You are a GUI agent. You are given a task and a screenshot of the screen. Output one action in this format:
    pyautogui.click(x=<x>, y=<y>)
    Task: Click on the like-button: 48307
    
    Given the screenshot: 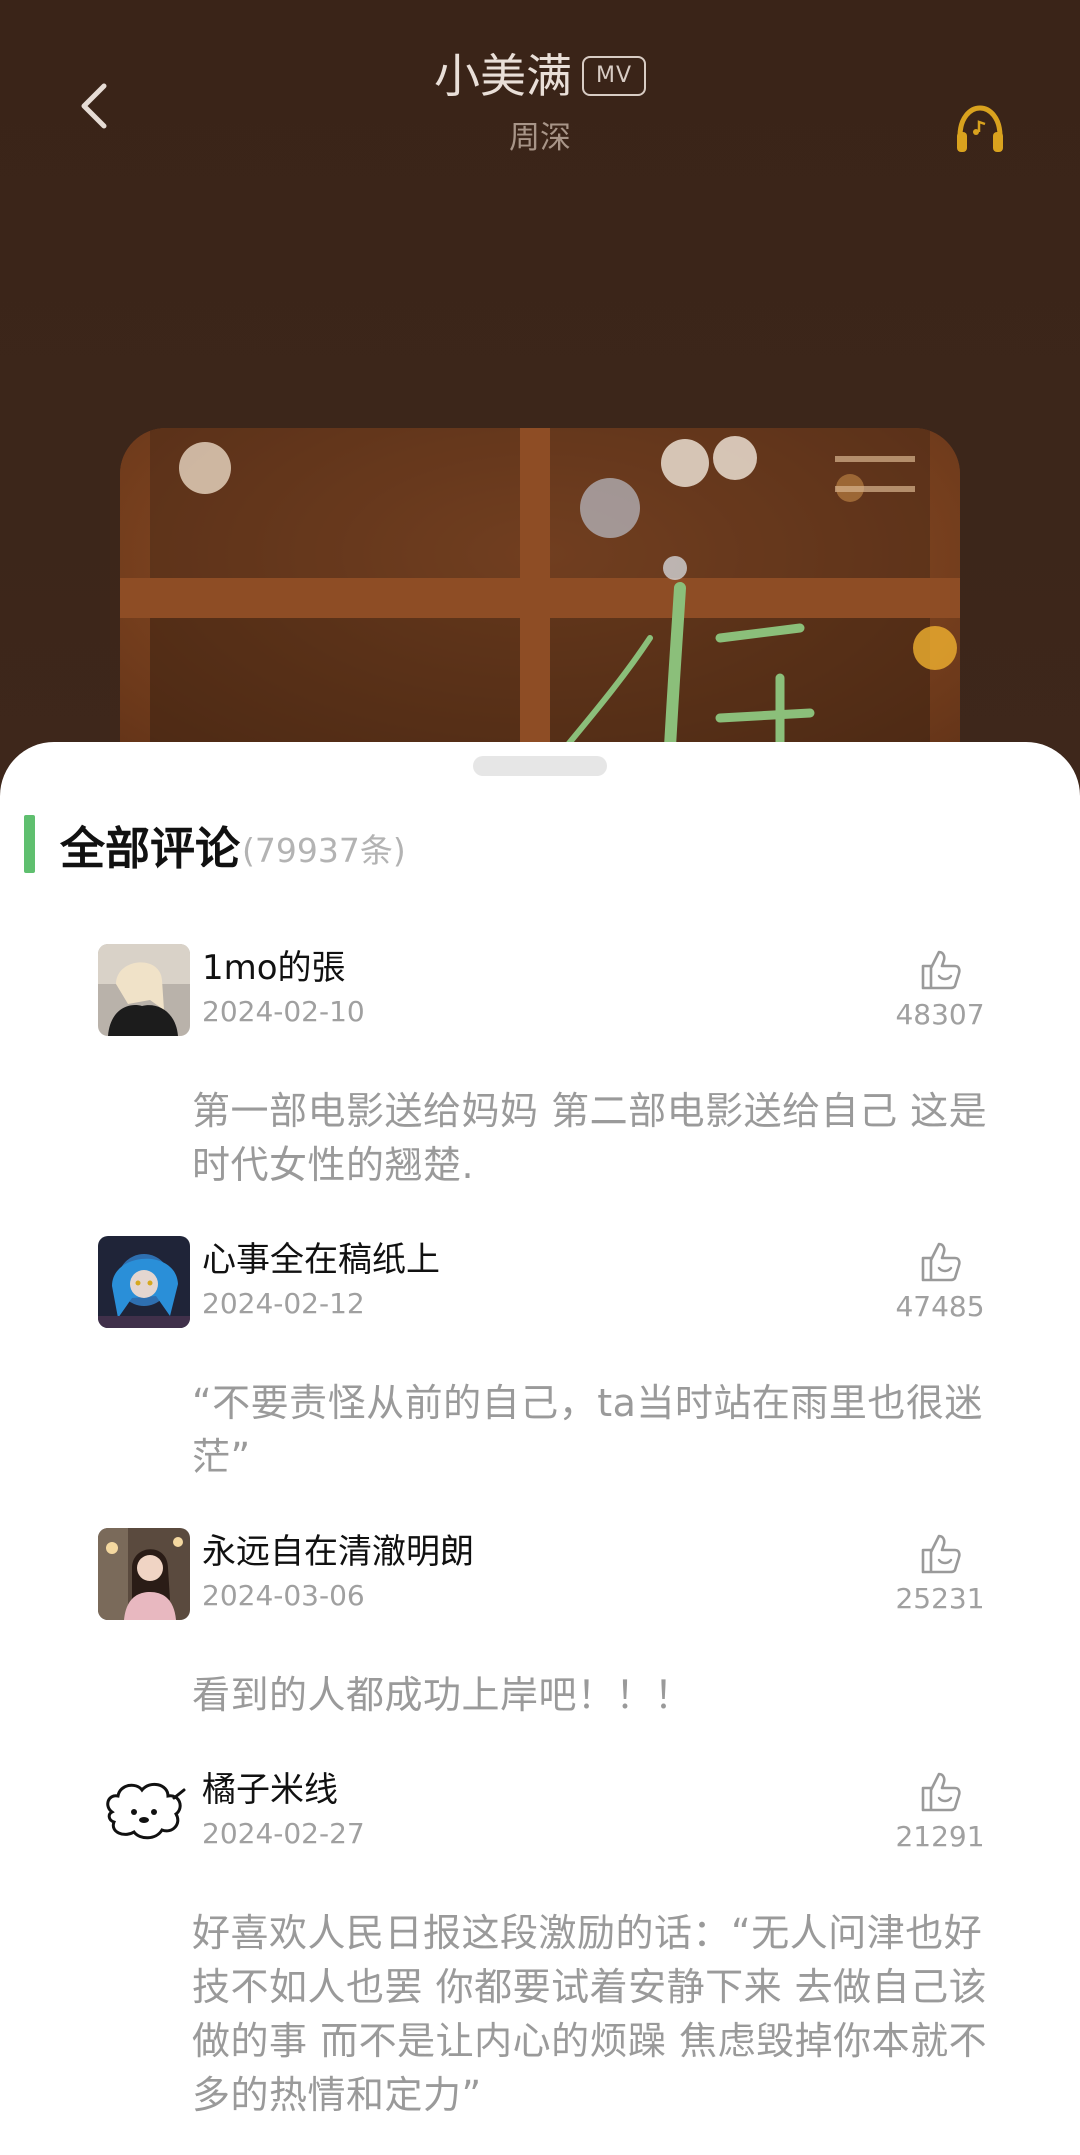 What is the action you would take?
    pyautogui.click(x=940, y=988)
    